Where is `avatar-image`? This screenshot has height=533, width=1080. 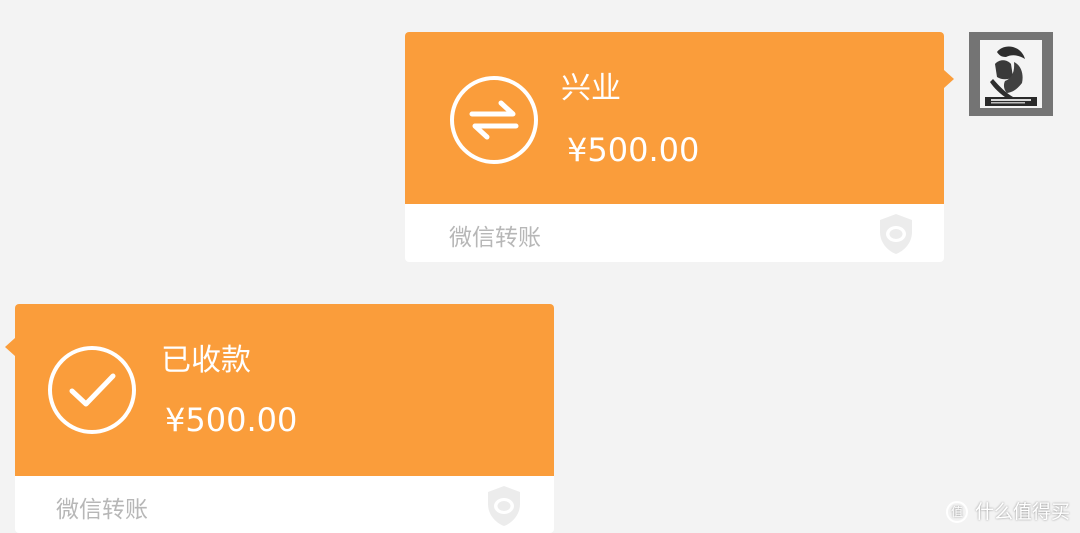 avatar-image is located at coordinates (1011, 74).